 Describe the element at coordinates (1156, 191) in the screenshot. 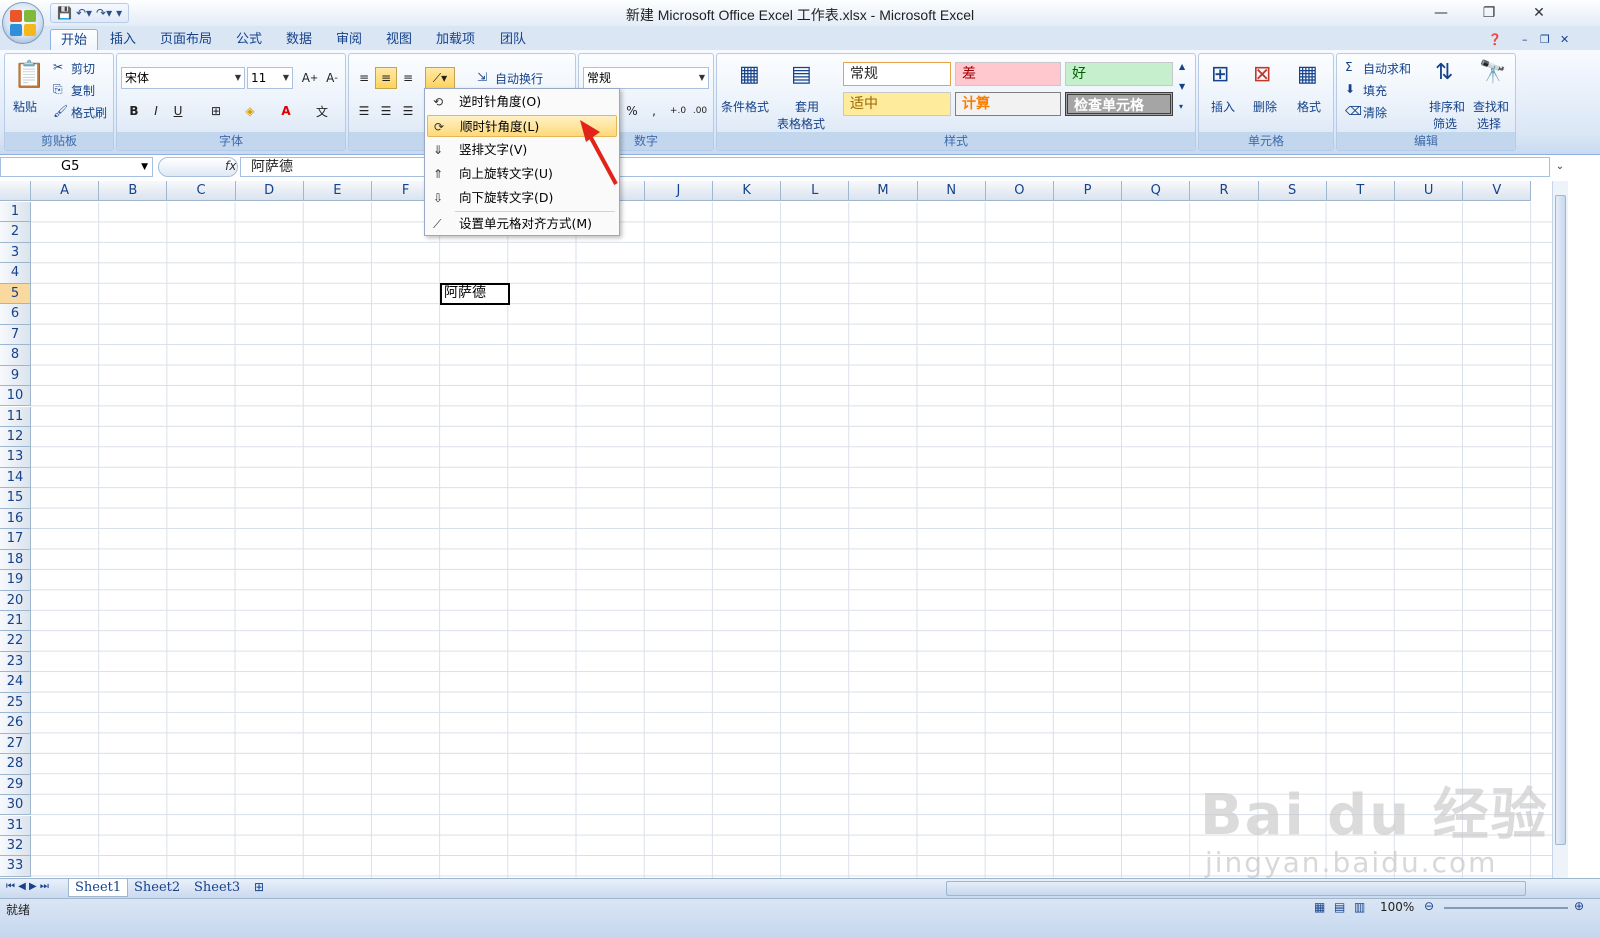

I see `column-header-q: Q` at that location.